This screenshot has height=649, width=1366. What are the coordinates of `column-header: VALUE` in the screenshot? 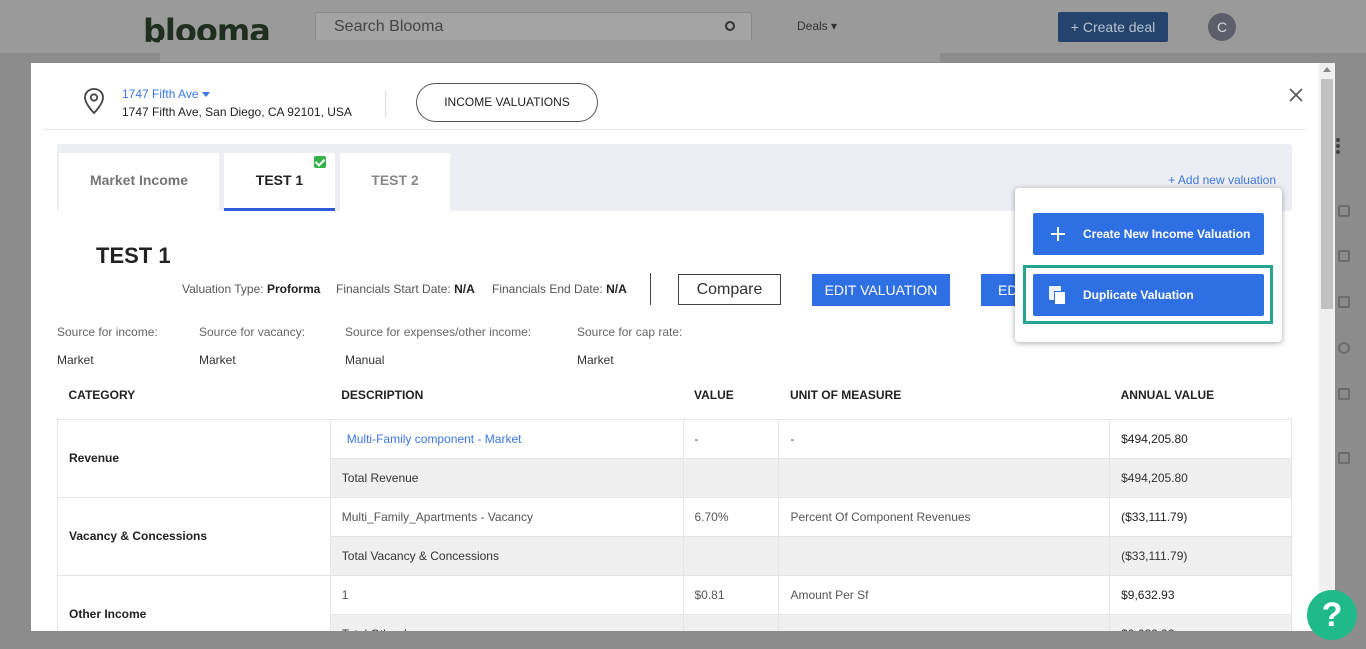 It's located at (731, 395).